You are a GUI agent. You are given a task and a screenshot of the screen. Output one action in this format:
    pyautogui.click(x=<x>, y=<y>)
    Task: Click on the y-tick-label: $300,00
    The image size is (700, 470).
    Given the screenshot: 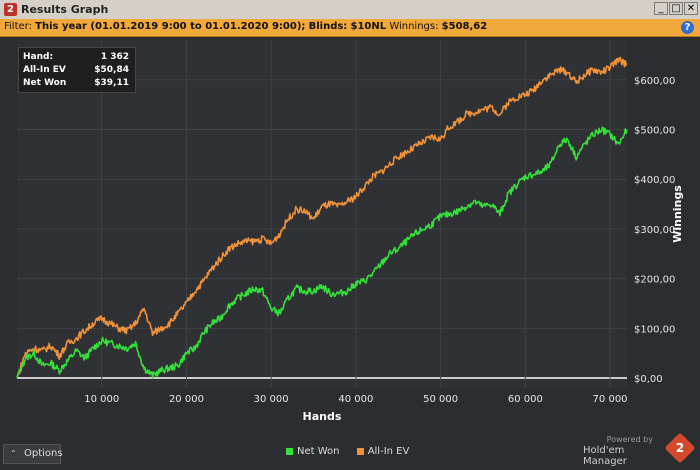 What is the action you would take?
    pyautogui.click(x=654, y=230)
    